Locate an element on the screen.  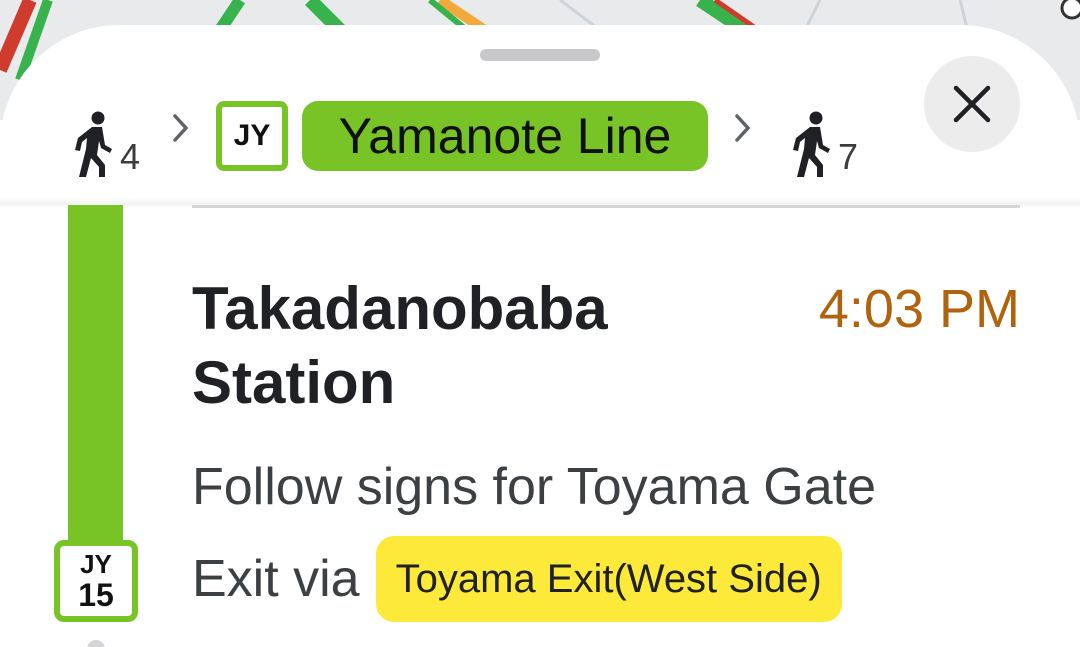
exit-name-badge: Toyama Exit(West Side) is located at coordinates (608, 579).